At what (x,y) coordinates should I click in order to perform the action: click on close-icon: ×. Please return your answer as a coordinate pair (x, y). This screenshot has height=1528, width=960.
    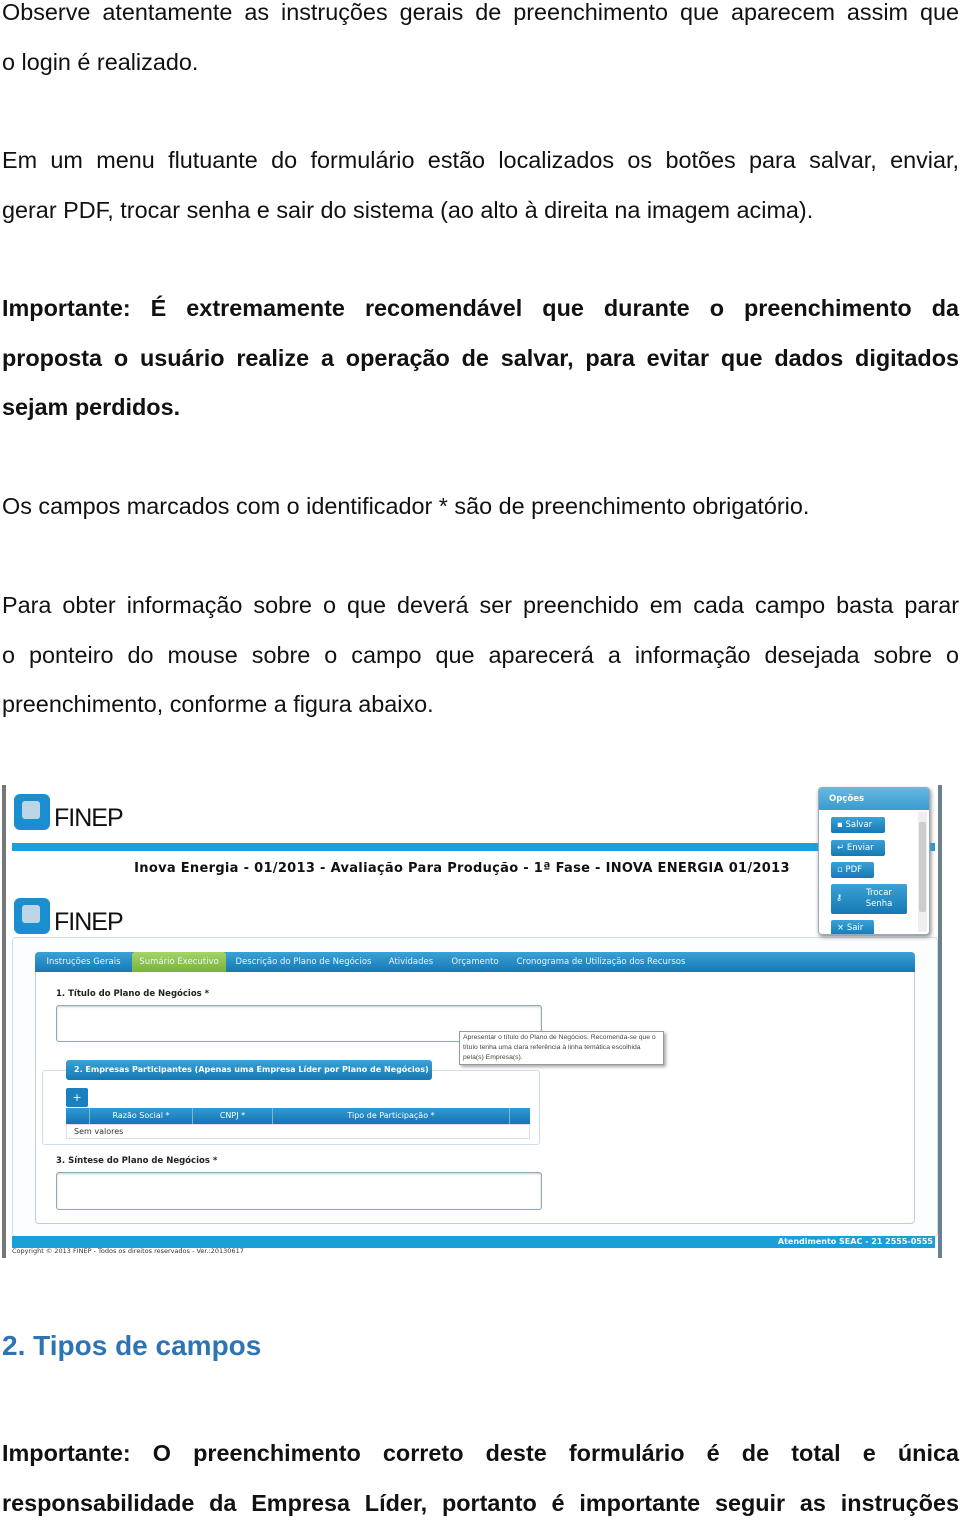
    Looking at the image, I should click on (840, 928).